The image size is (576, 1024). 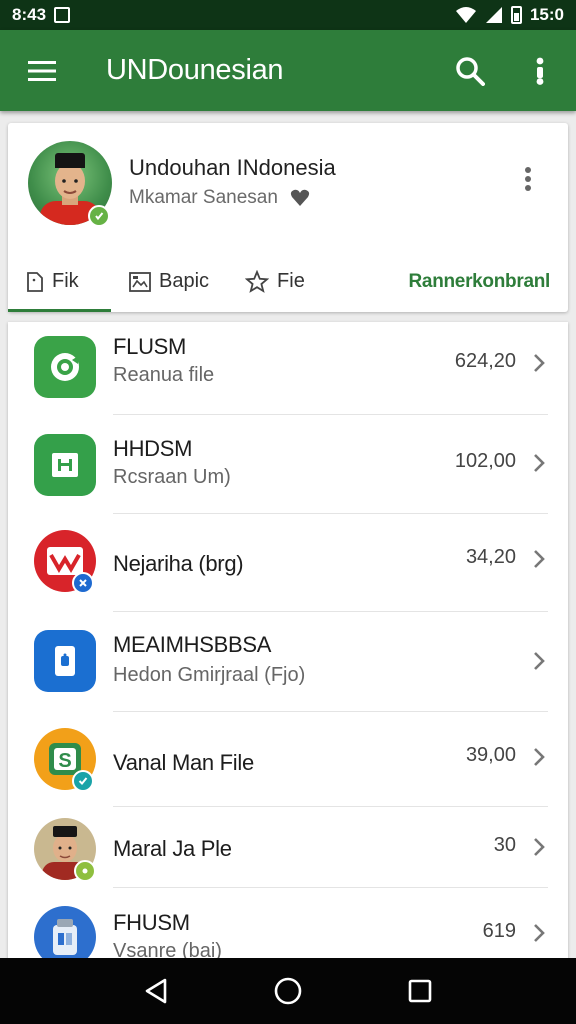 What do you see at coordinates (493, 15) in the screenshot?
I see `signal-icon` at bounding box center [493, 15].